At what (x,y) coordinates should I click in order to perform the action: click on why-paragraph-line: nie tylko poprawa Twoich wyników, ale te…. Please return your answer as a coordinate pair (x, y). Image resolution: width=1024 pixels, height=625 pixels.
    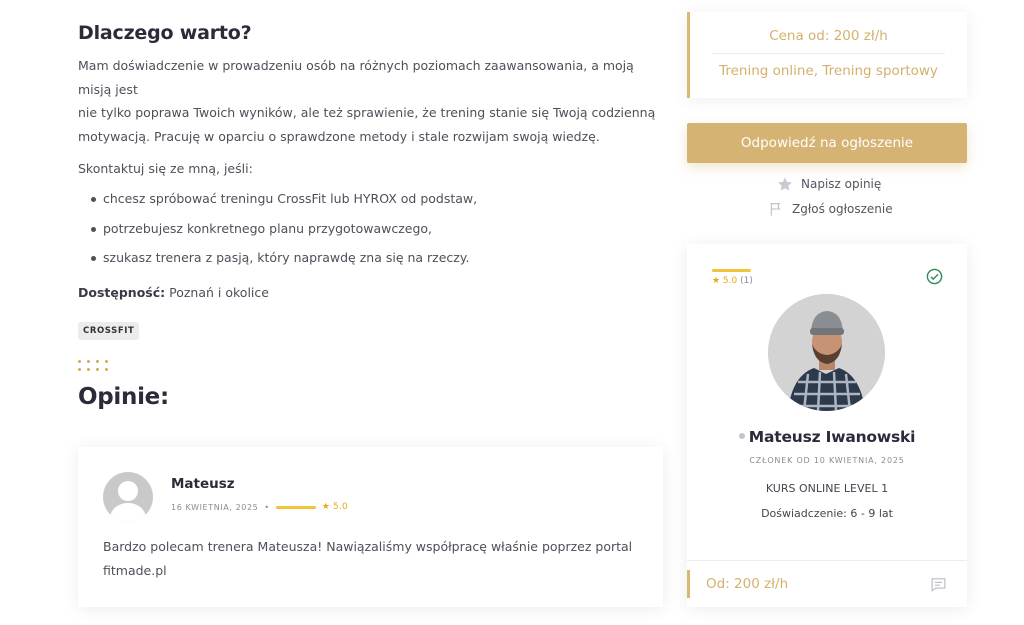
    Looking at the image, I should click on (367, 112).